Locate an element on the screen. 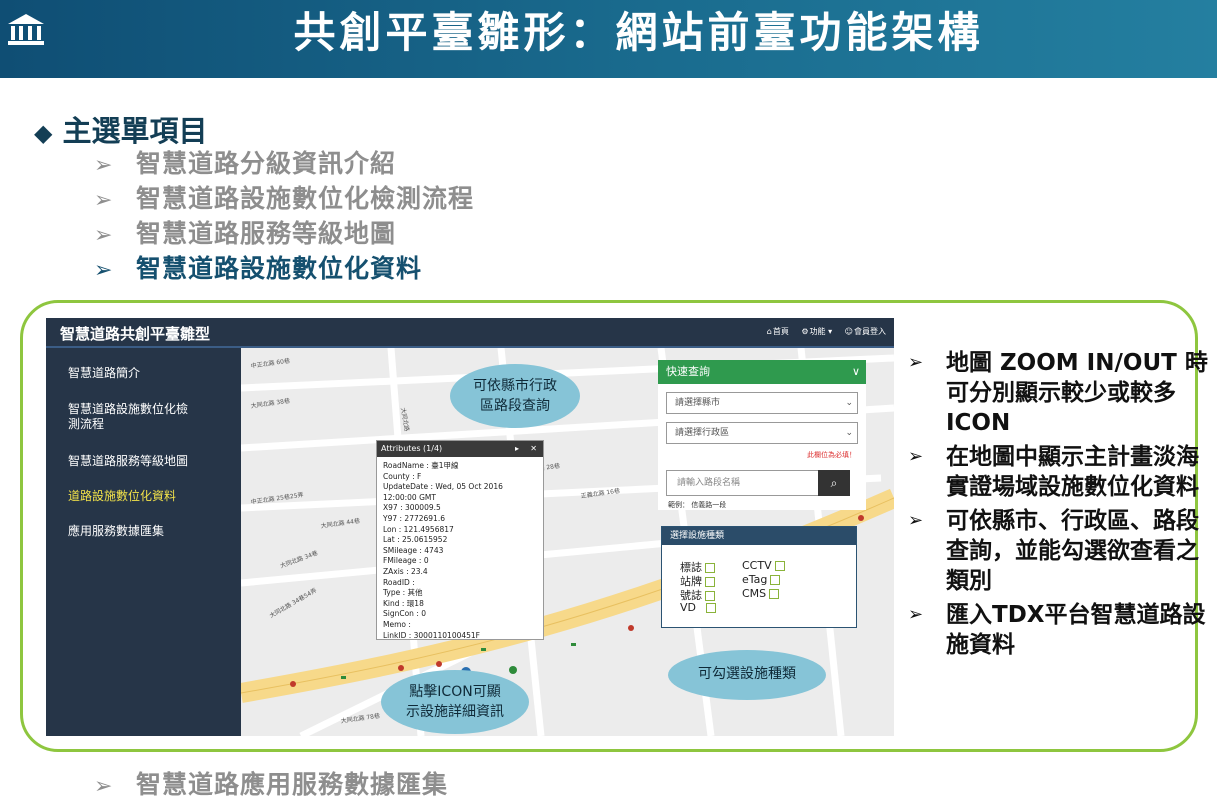 This screenshot has height=799, width=1217. note-item: ➢ 可依縣市、行政區、路段查詢，並能勾選欲查看之類別 is located at coordinates (1053, 551).